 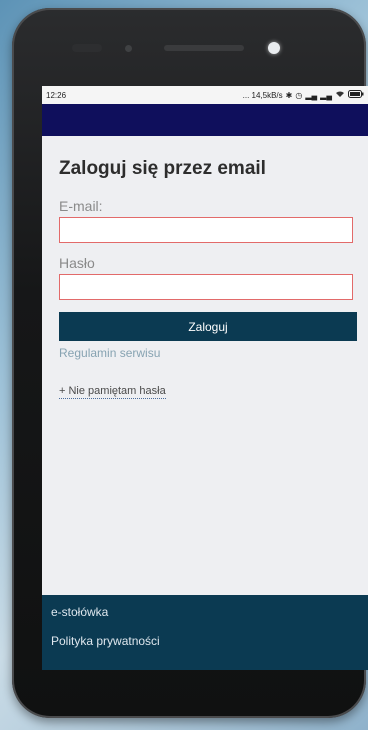 What do you see at coordinates (206, 287) in the screenshot?
I see `password-field` at bounding box center [206, 287].